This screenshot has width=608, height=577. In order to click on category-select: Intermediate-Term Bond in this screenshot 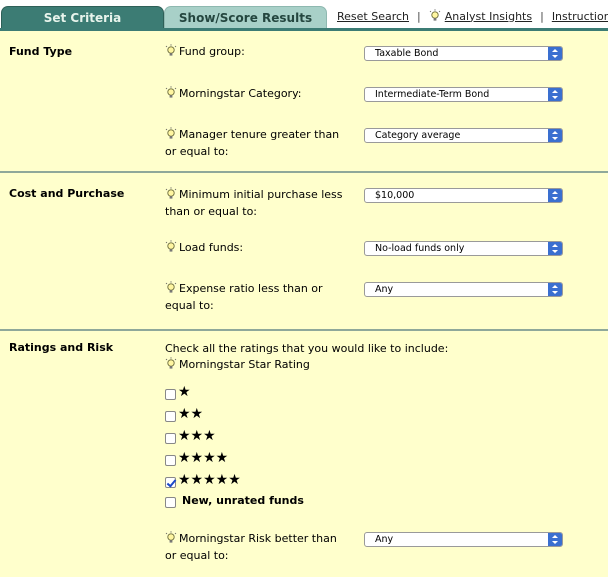, I will do `click(463, 94)`.